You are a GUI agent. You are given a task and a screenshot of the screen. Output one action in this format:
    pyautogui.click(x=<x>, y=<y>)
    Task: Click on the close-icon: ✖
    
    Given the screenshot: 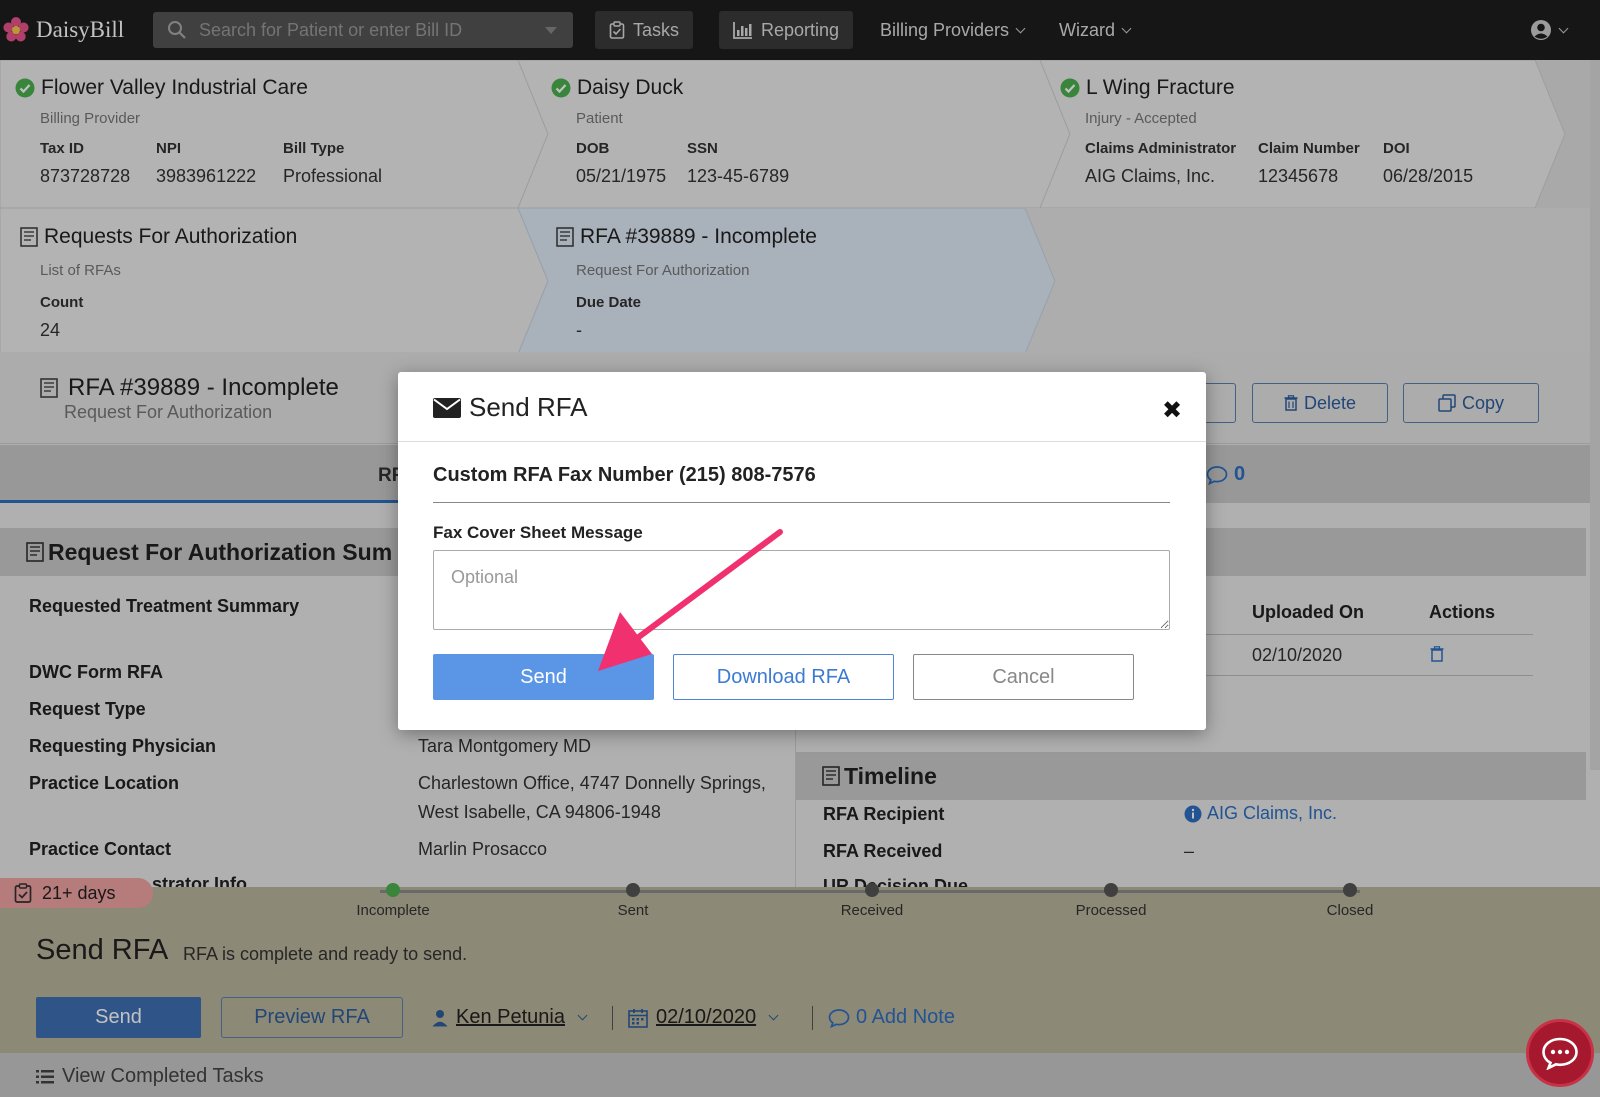 What is the action you would take?
    pyautogui.click(x=1172, y=410)
    